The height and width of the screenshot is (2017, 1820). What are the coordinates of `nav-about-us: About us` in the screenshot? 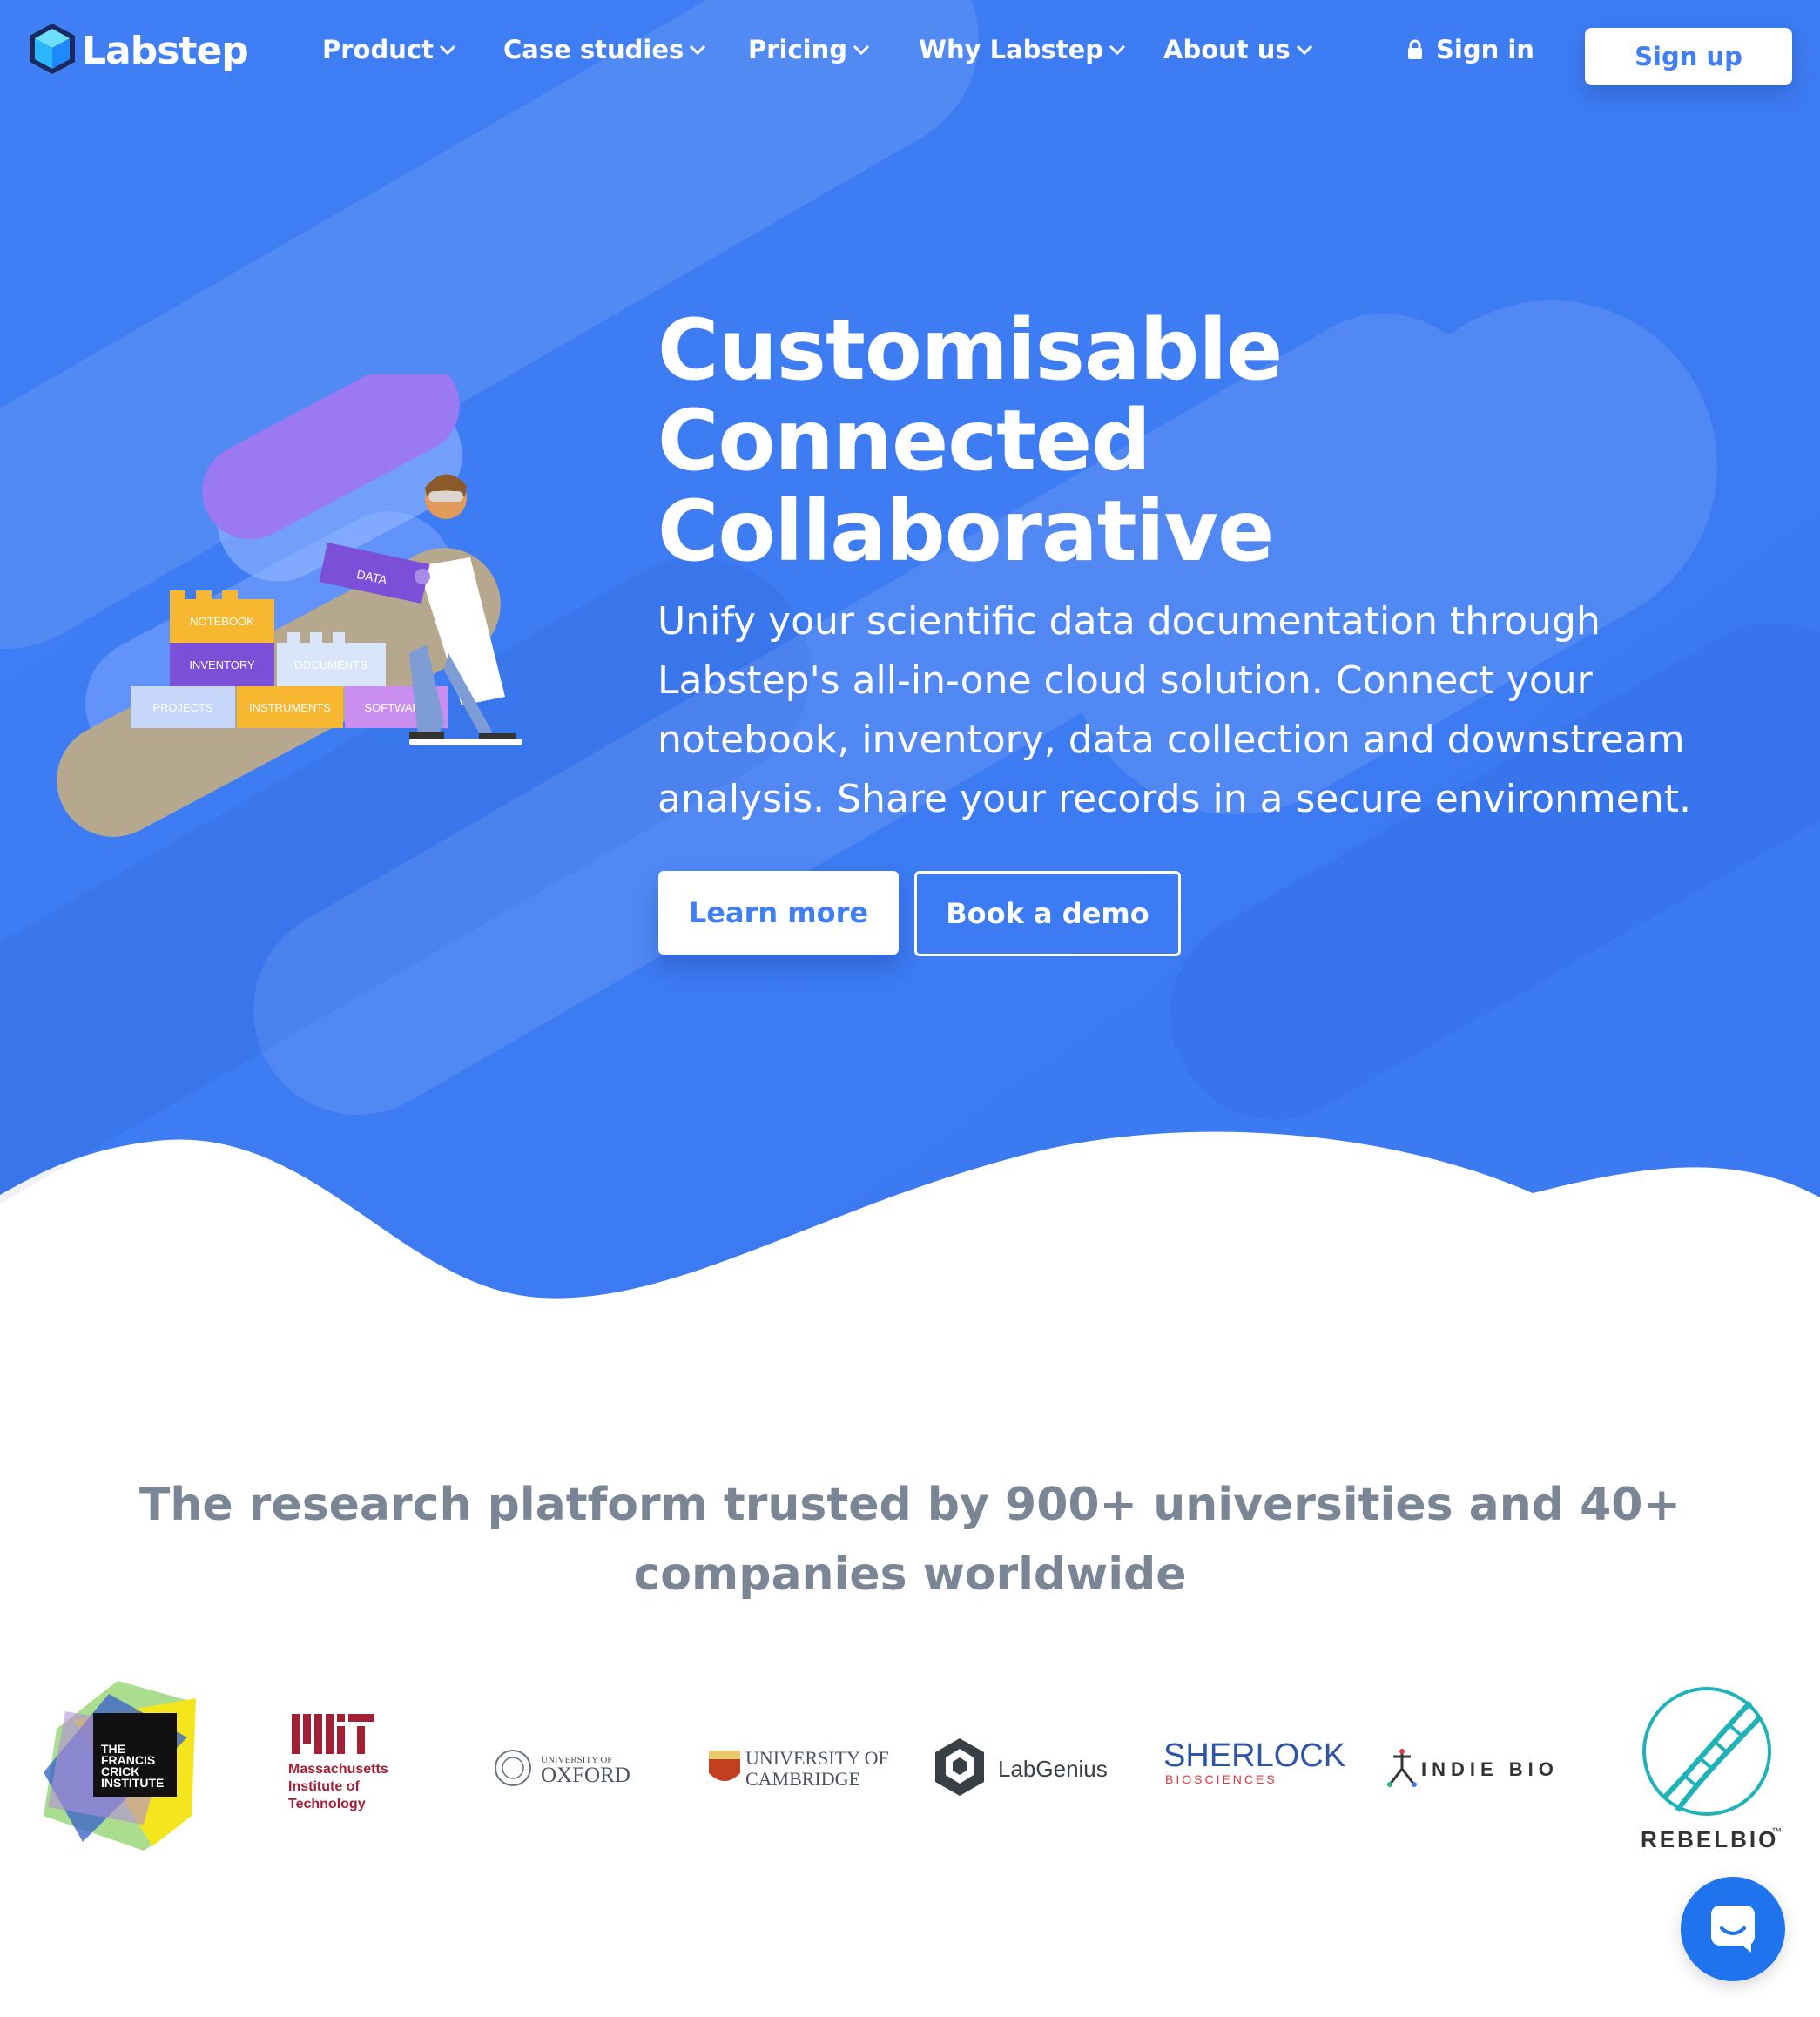 It's located at (1238, 49).